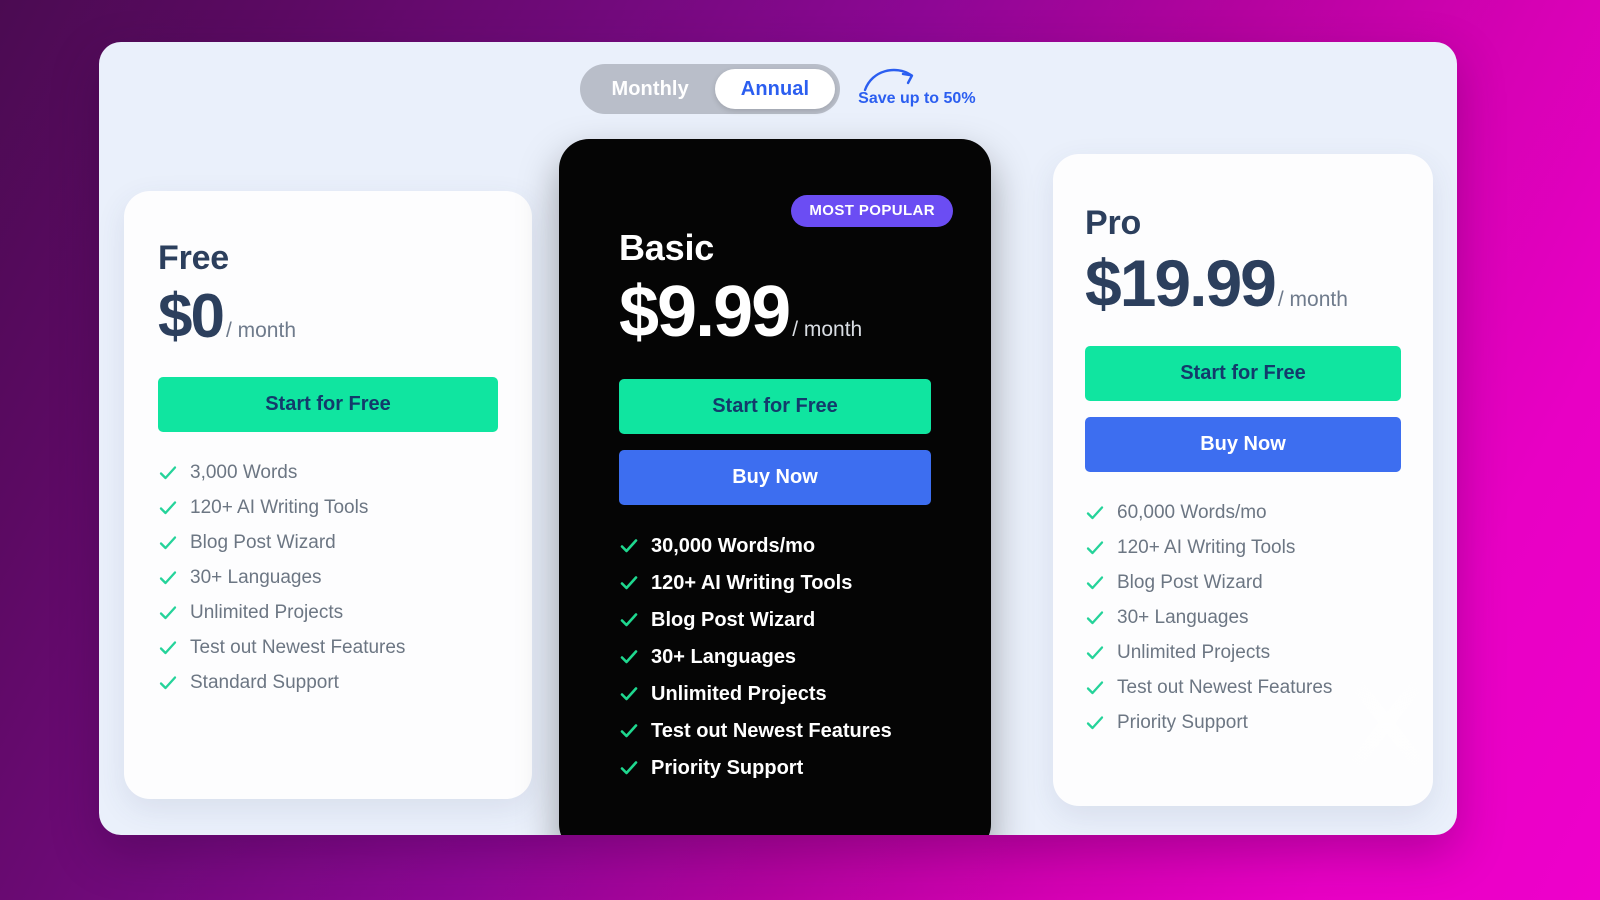 Image resolution: width=1600 pixels, height=900 pixels. I want to click on price-row: $19.99 / month, so click(1243, 283).